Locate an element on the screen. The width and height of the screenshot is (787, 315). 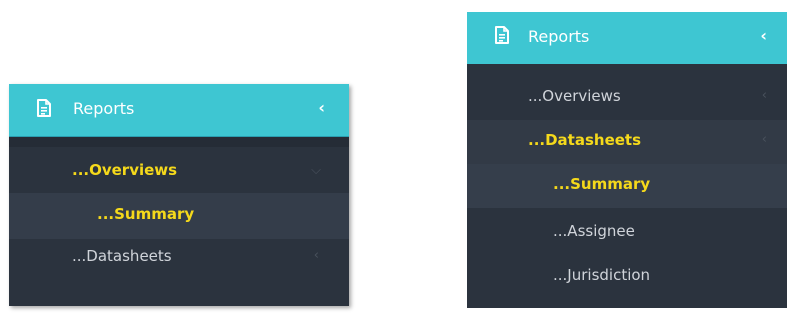
submenu-item-assignee: ...Assignee is located at coordinates (627, 232).